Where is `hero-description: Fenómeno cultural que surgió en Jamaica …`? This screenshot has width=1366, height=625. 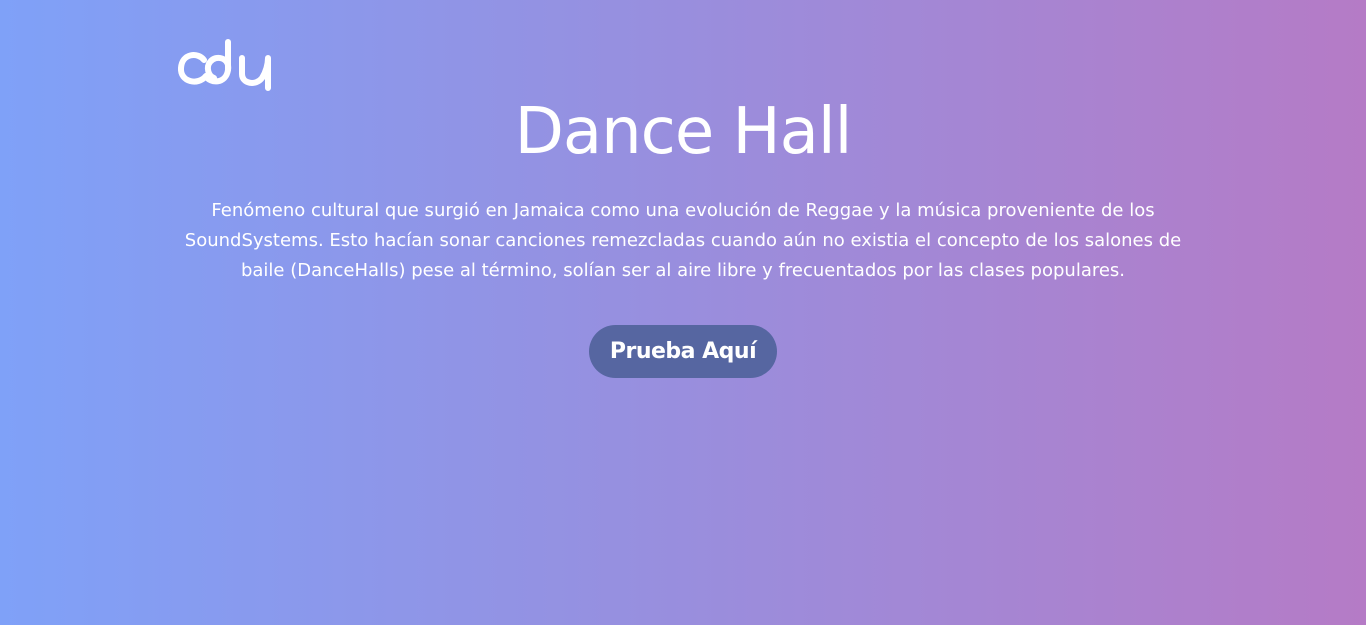 hero-description: Fenómeno cultural que surgió en Jamaica … is located at coordinates (683, 240).